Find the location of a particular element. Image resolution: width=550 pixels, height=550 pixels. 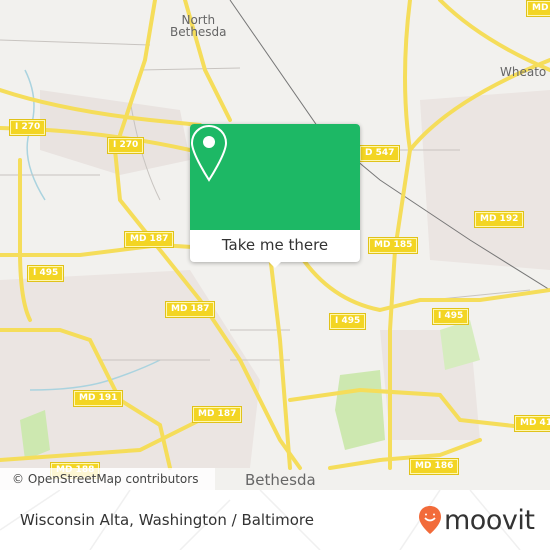

location-pin-icon is located at coordinates (209, 153).